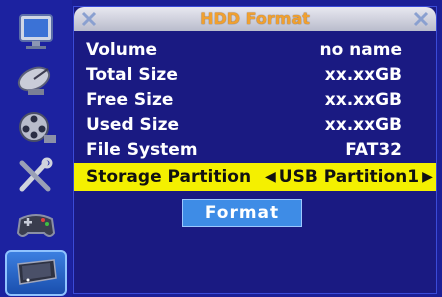 The width and height of the screenshot is (442, 297). Describe the element at coordinates (246, 49) in the screenshot. I see `info-row-volume: Volume no name` at that location.